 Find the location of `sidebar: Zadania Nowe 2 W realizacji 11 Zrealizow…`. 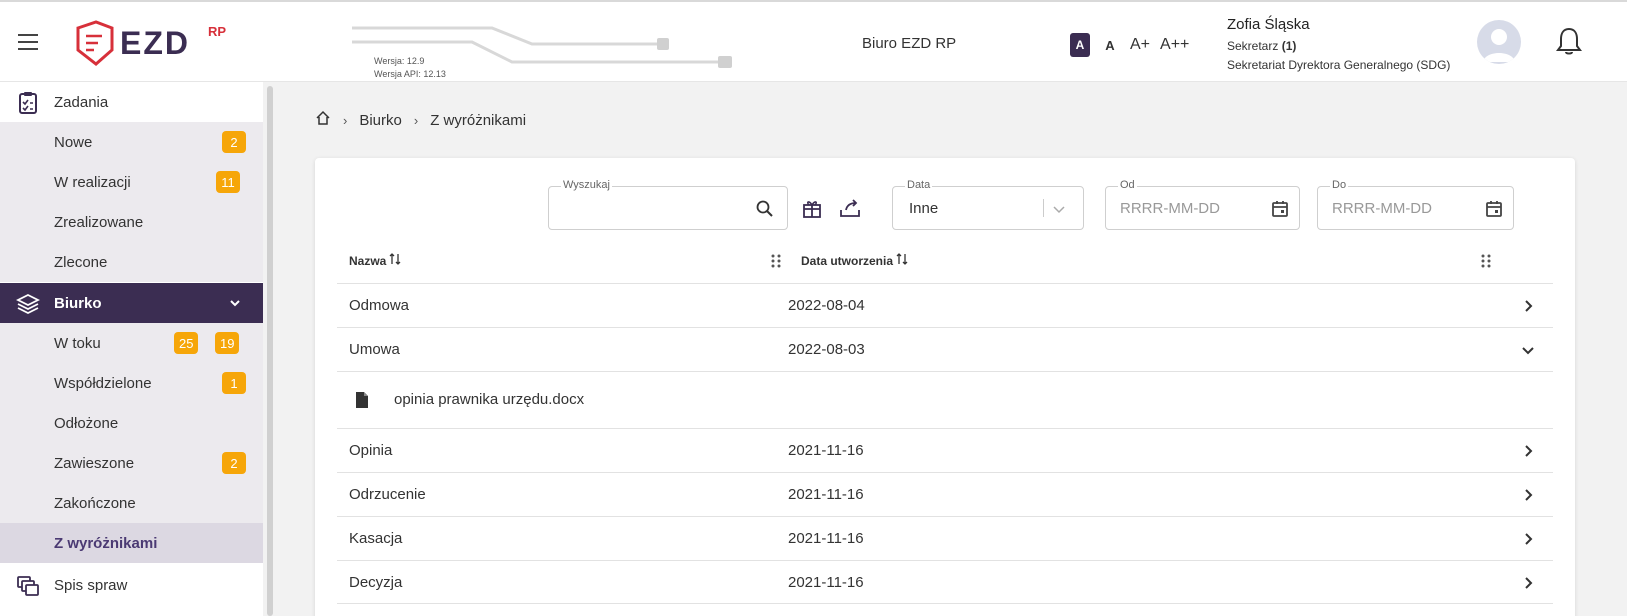

sidebar: Zadania Nowe 2 W realizacji 11 Zrealizow… is located at coordinates (131, 349).